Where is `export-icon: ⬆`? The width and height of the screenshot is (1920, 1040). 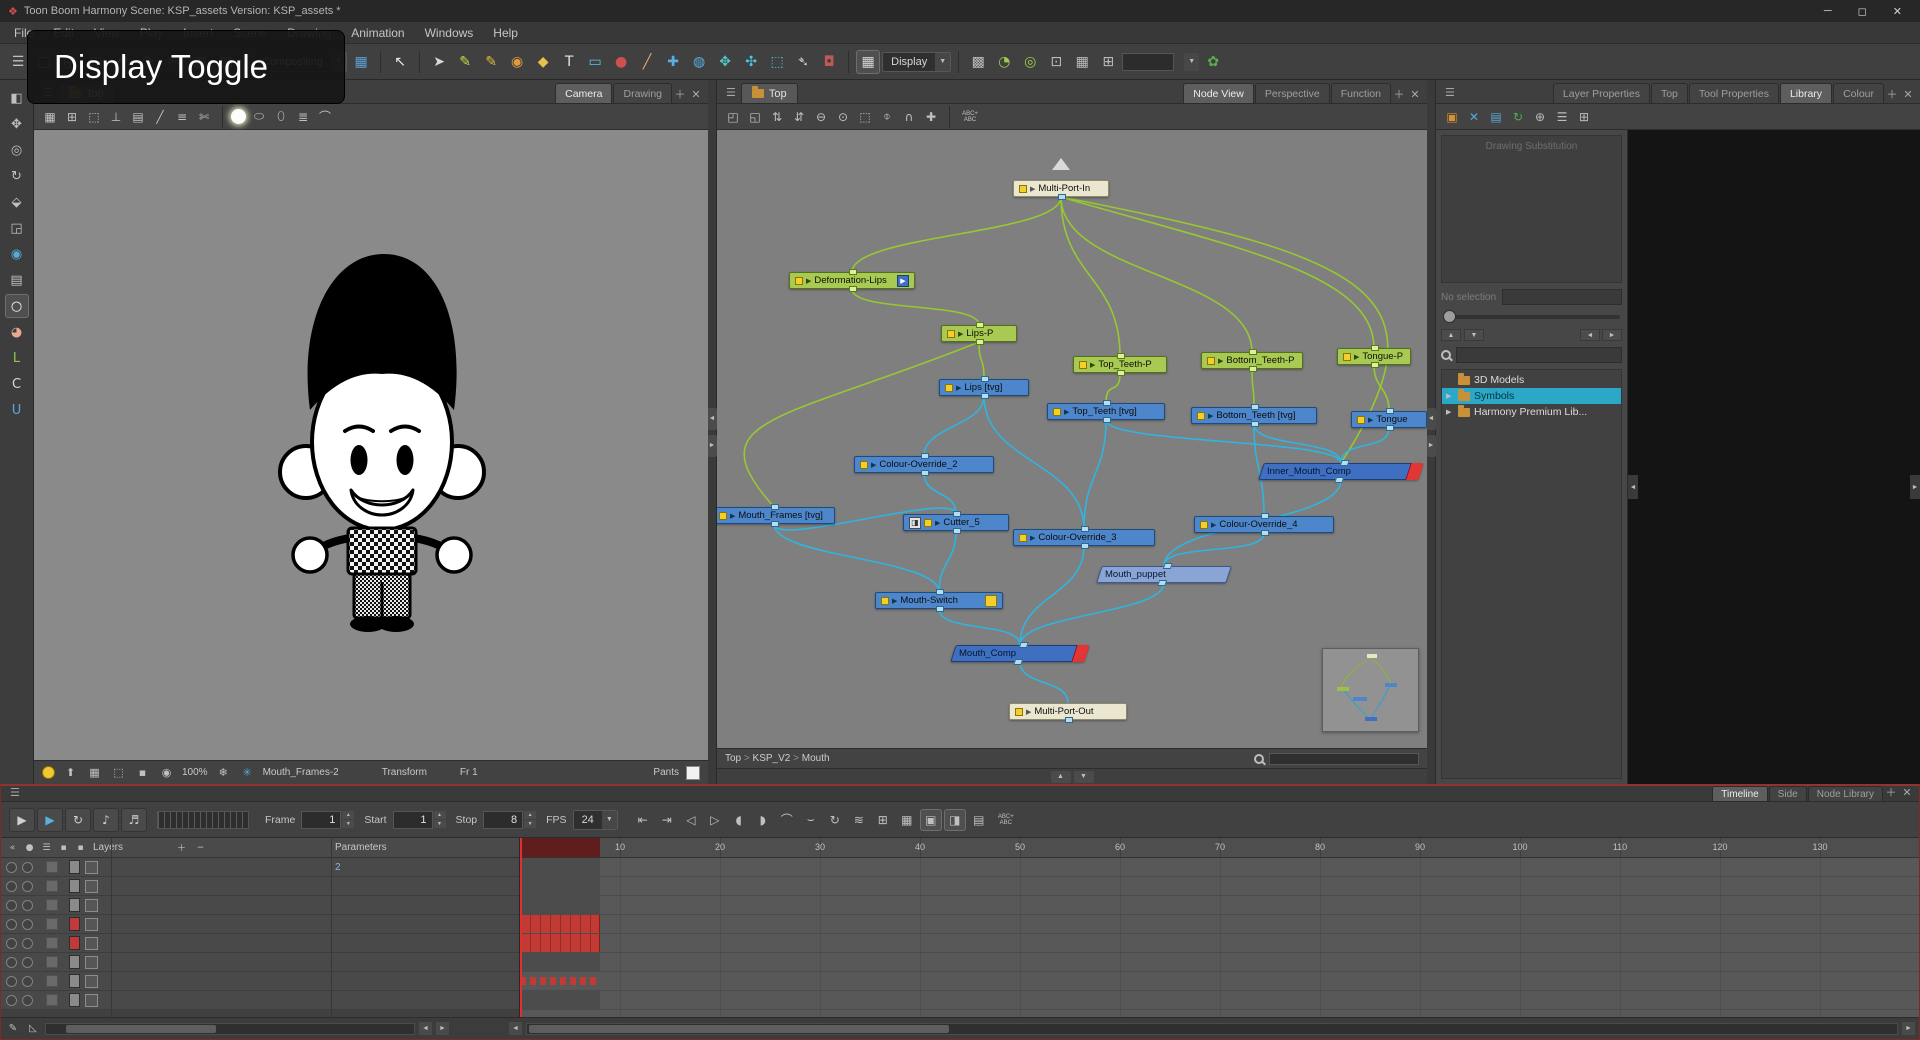 export-icon: ⬆ is located at coordinates (70, 772).